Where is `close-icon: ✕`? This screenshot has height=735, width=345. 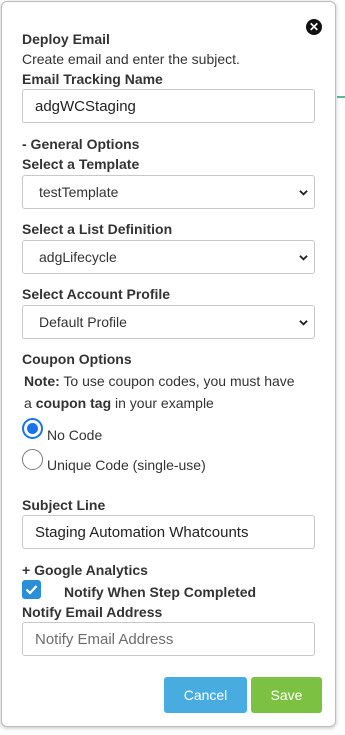 close-icon: ✕ is located at coordinates (314, 27).